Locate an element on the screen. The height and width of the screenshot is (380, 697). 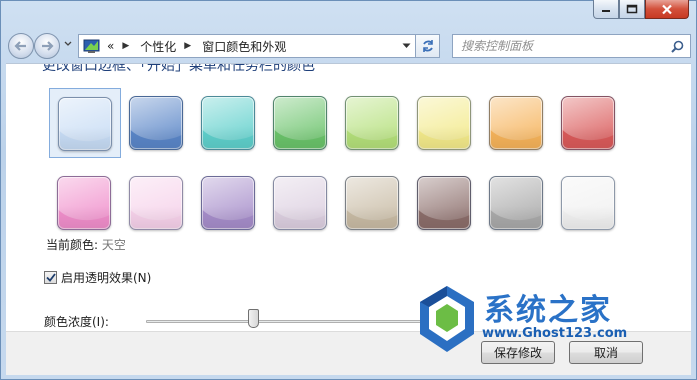
refresh-icon is located at coordinates (427, 46).